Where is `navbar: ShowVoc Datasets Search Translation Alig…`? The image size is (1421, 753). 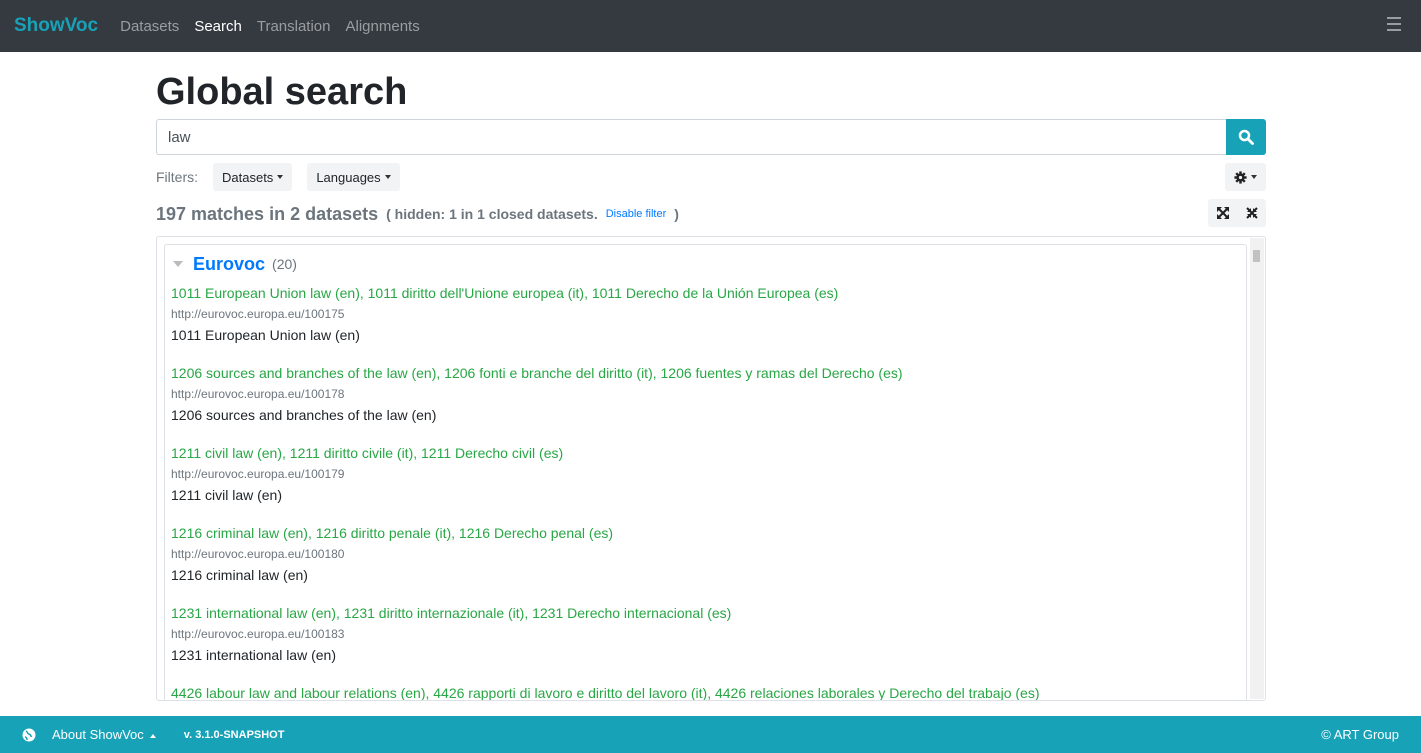
navbar: ShowVoc Datasets Search Translation Alig… is located at coordinates (710, 26).